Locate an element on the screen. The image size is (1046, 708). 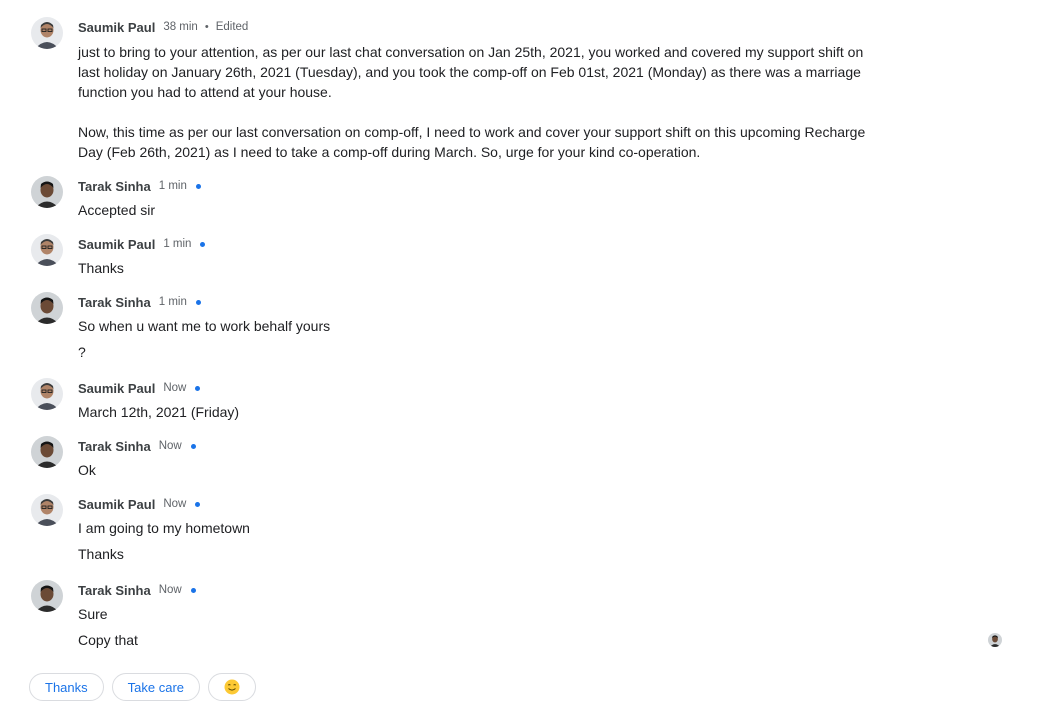
read-receipt-avatar is located at coordinates (995, 640).